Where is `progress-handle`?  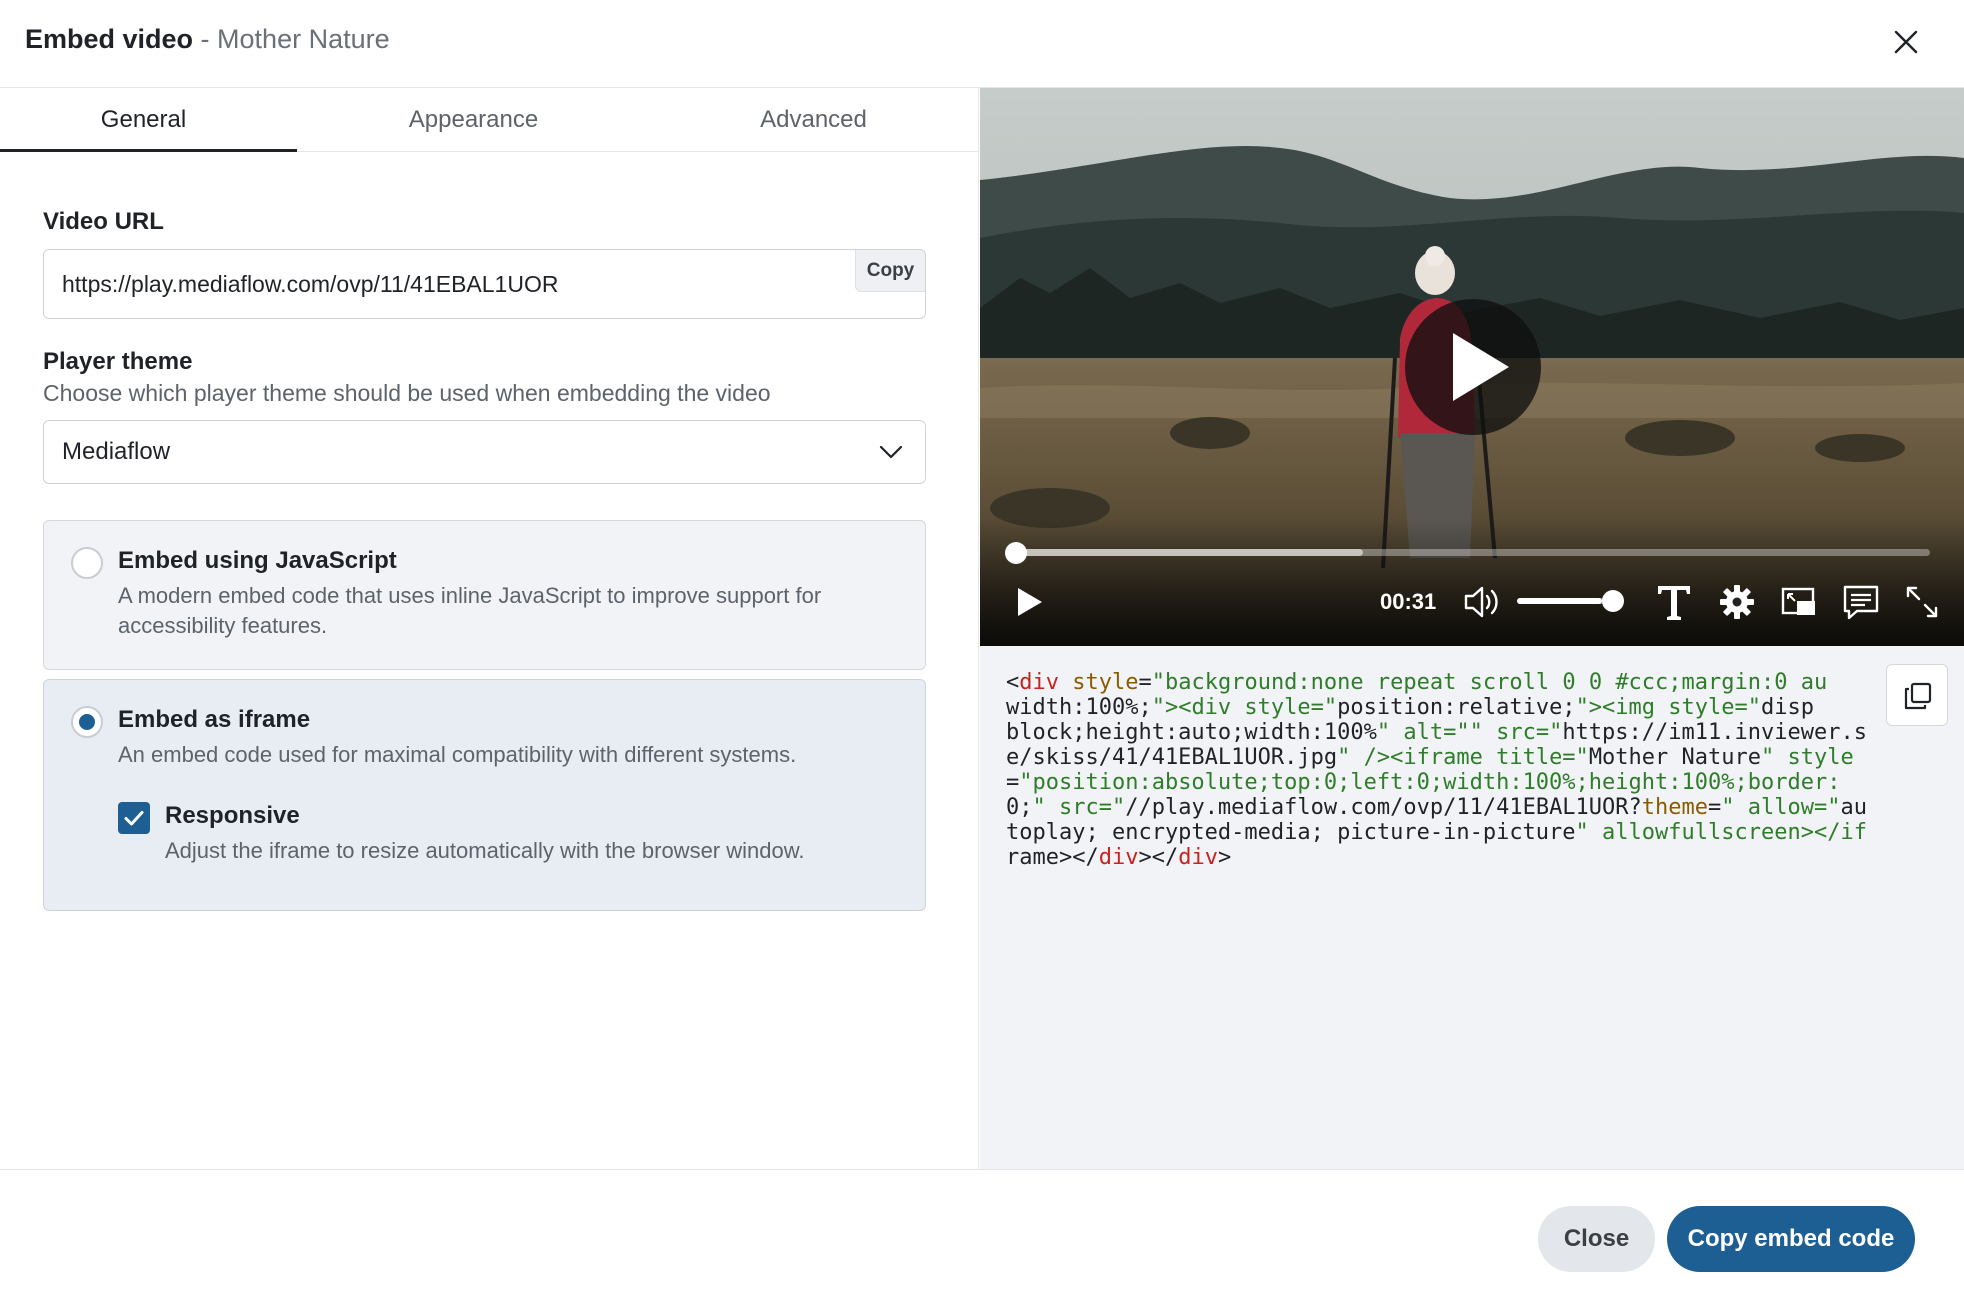
progress-handle is located at coordinates (1016, 553).